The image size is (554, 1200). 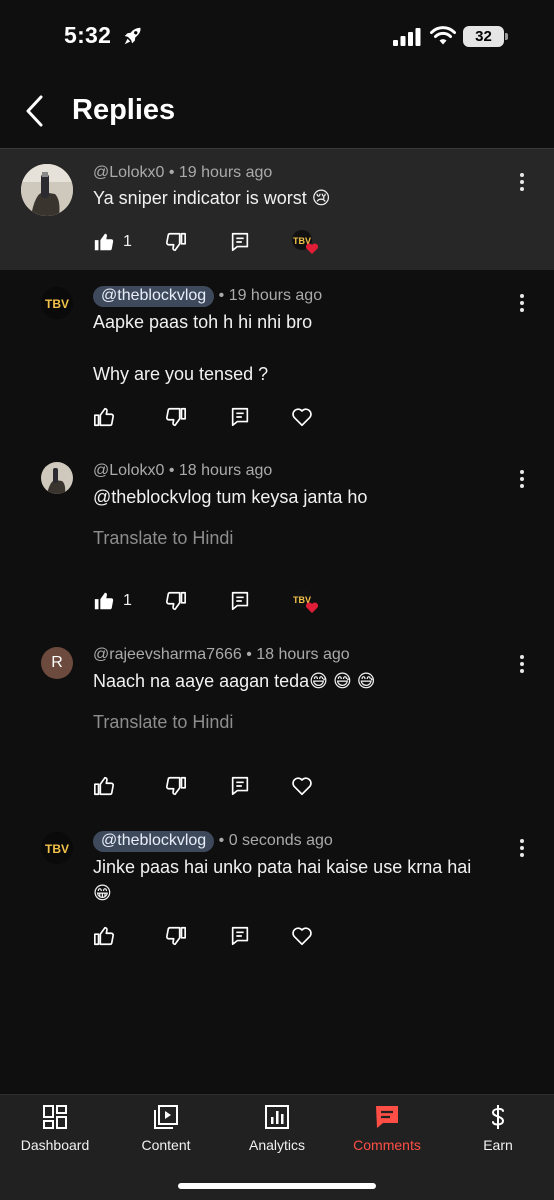 What do you see at coordinates (498, 1117) in the screenshot?
I see `earn-icon` at bounding box center [498, 1117].